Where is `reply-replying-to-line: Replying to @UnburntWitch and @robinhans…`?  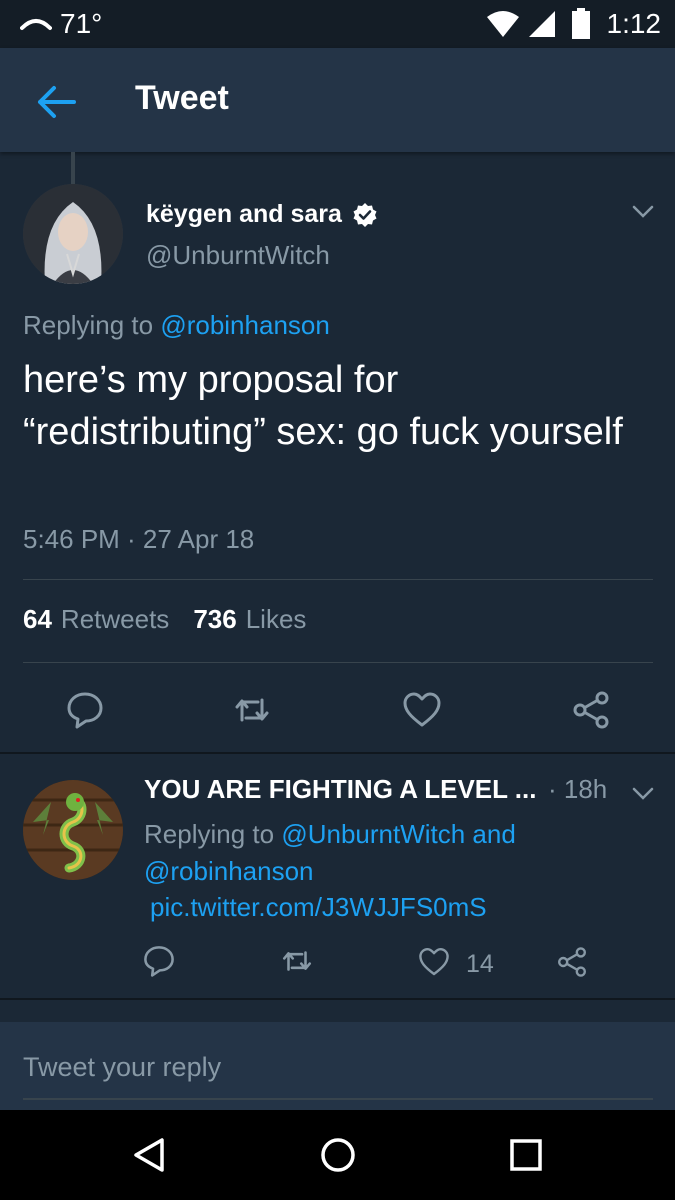 reply-replying-to-line: Replying to @UnburntWitch and @robinhans… is located at coordinates (359, 853).